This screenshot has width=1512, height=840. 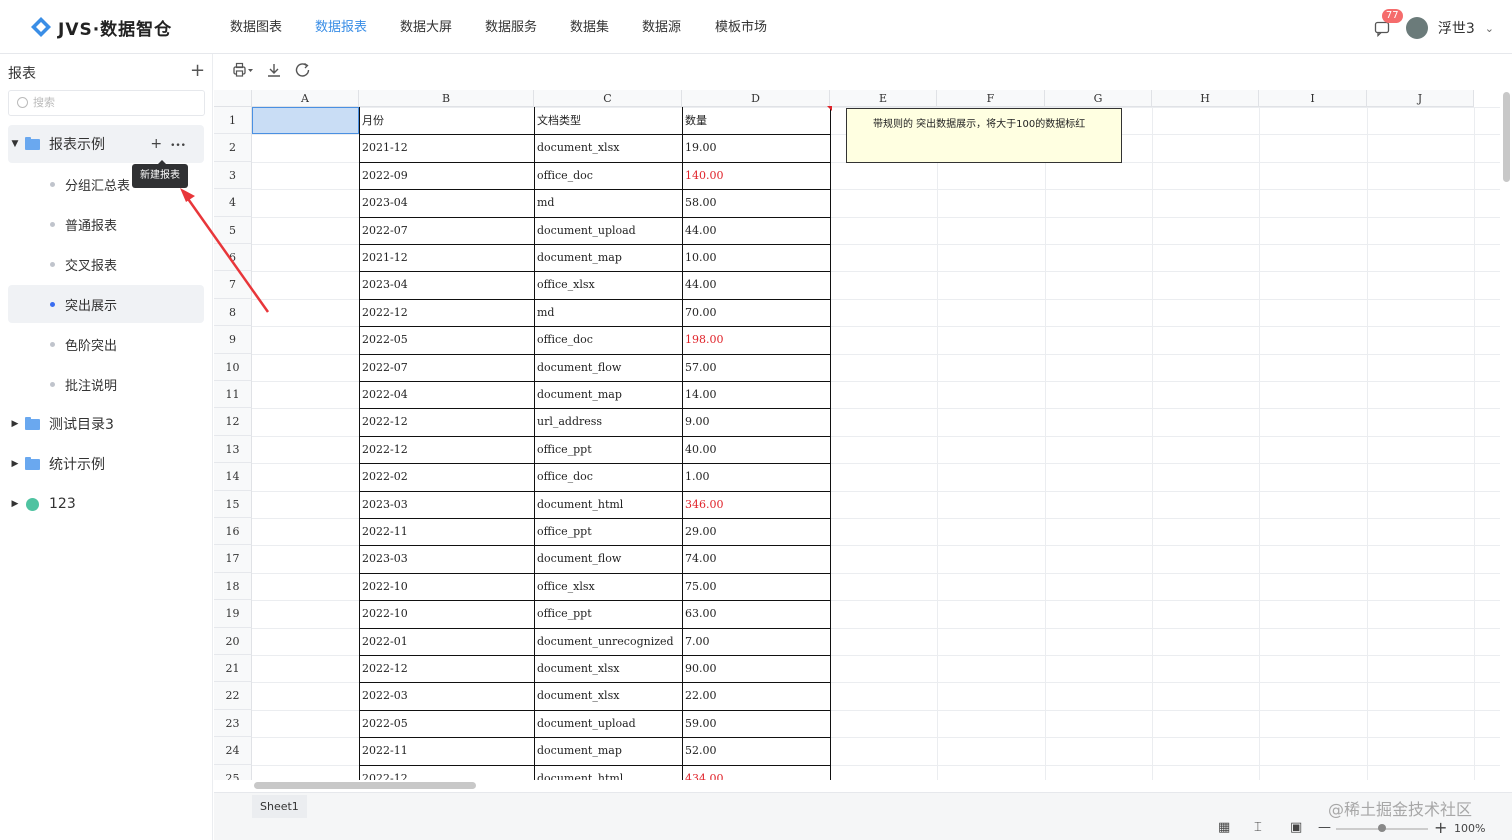 I want to click on avatar, so click(x=1416, y=28).